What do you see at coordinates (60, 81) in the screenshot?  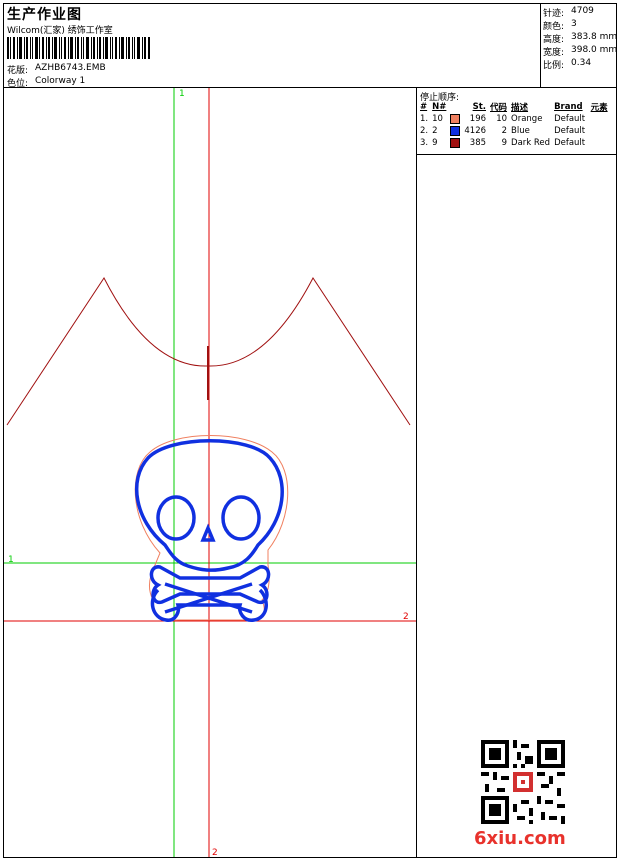 I see `colorway-value: Colorway 1` at bounding box center [60, 81].